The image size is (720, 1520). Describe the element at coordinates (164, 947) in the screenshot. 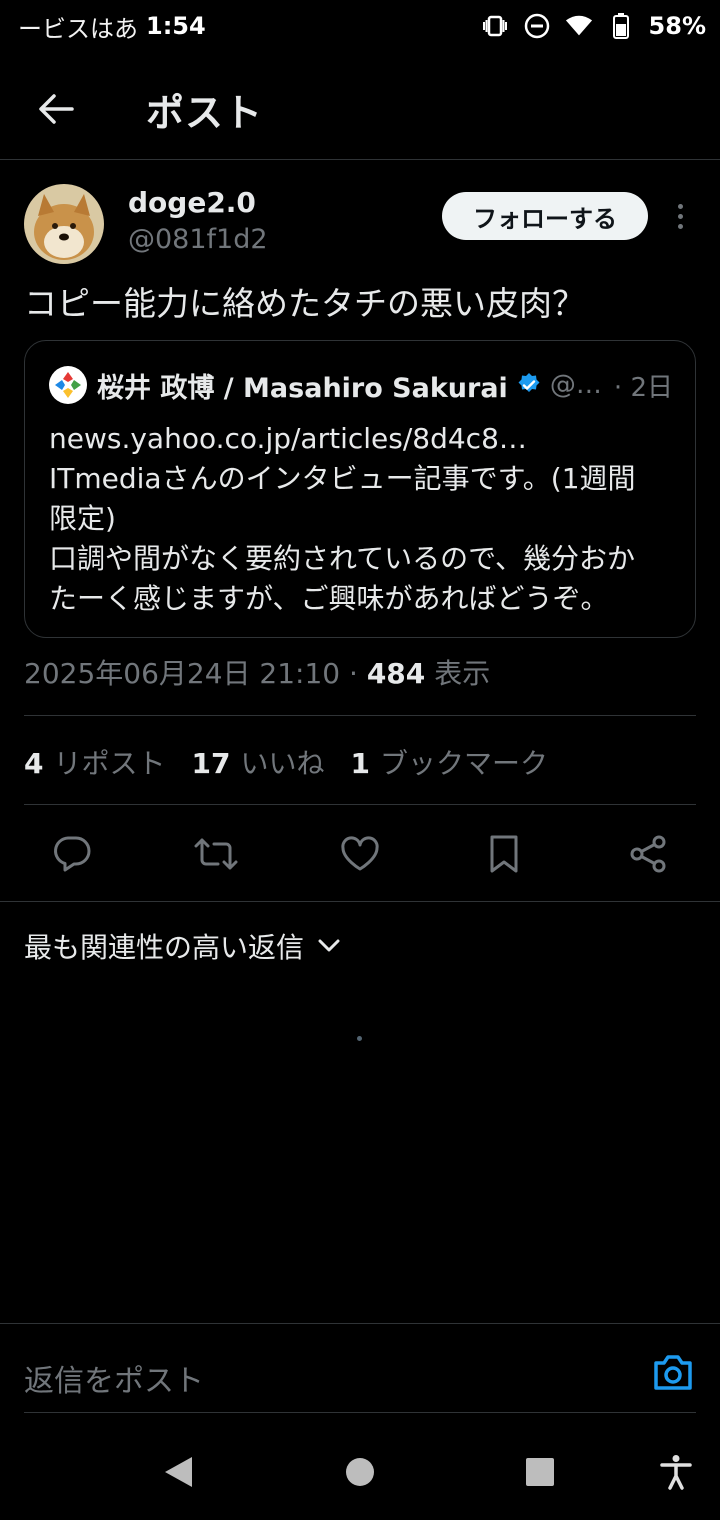

I see `replies-sort-label: 最も関連性の高い返信` at that location.